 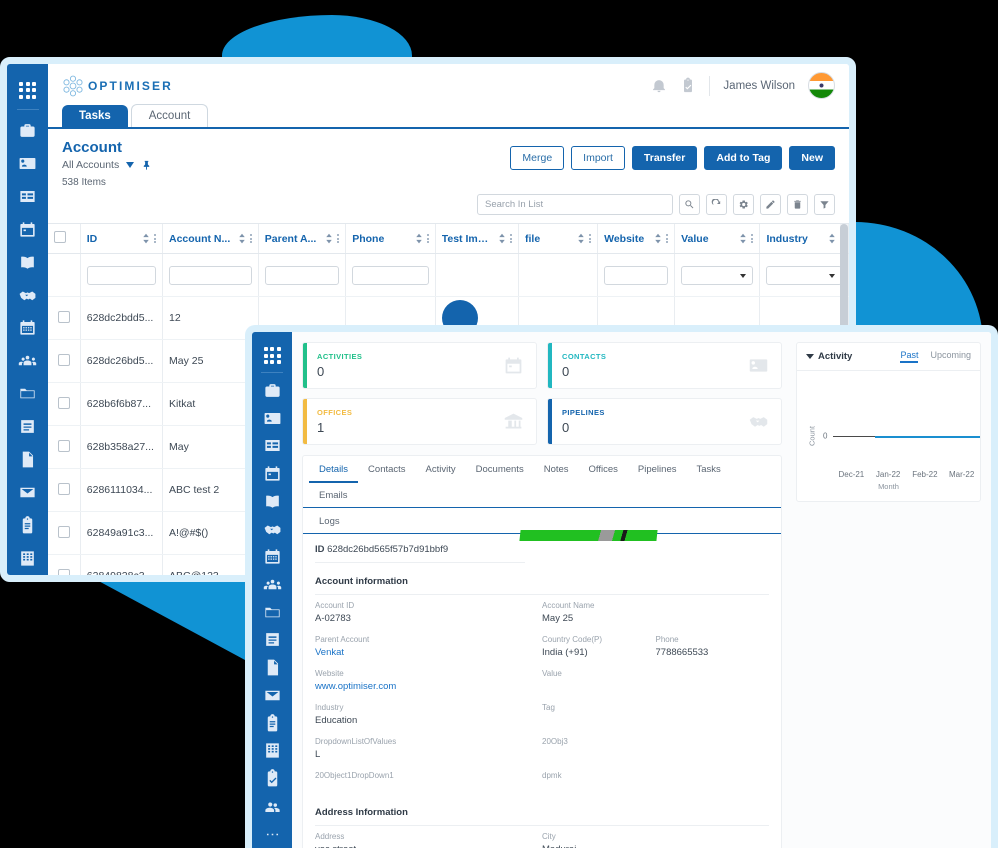 What do you see at coordinates (477, 239) in the screenshot?
I see `column-header-test-image: Test Image` at bounding box center [477, 239].